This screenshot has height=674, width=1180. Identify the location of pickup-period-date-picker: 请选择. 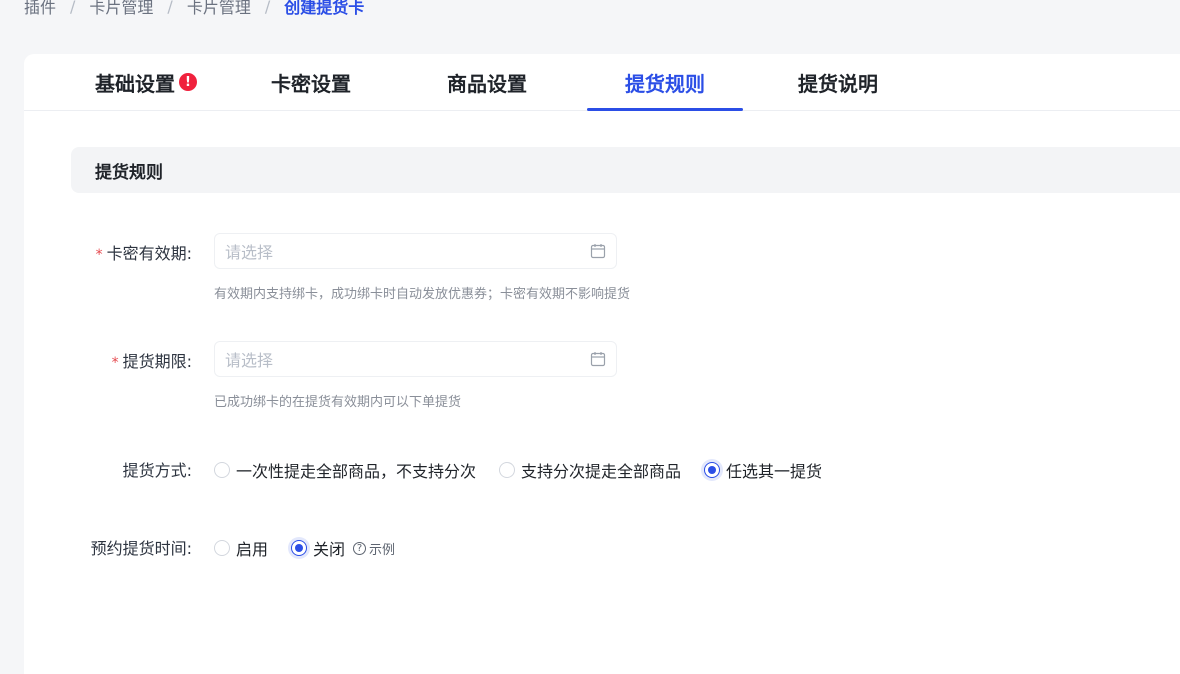
(415, 359).